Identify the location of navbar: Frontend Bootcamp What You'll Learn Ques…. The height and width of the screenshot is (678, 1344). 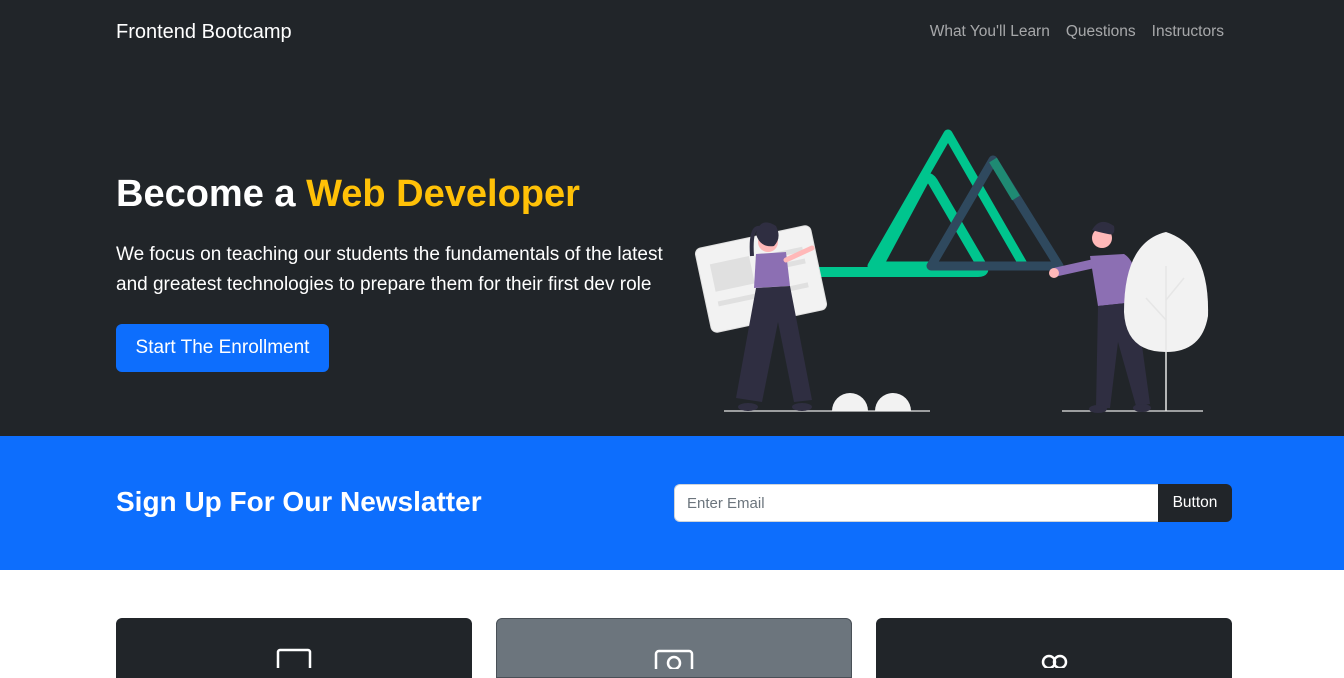
(672, 33).